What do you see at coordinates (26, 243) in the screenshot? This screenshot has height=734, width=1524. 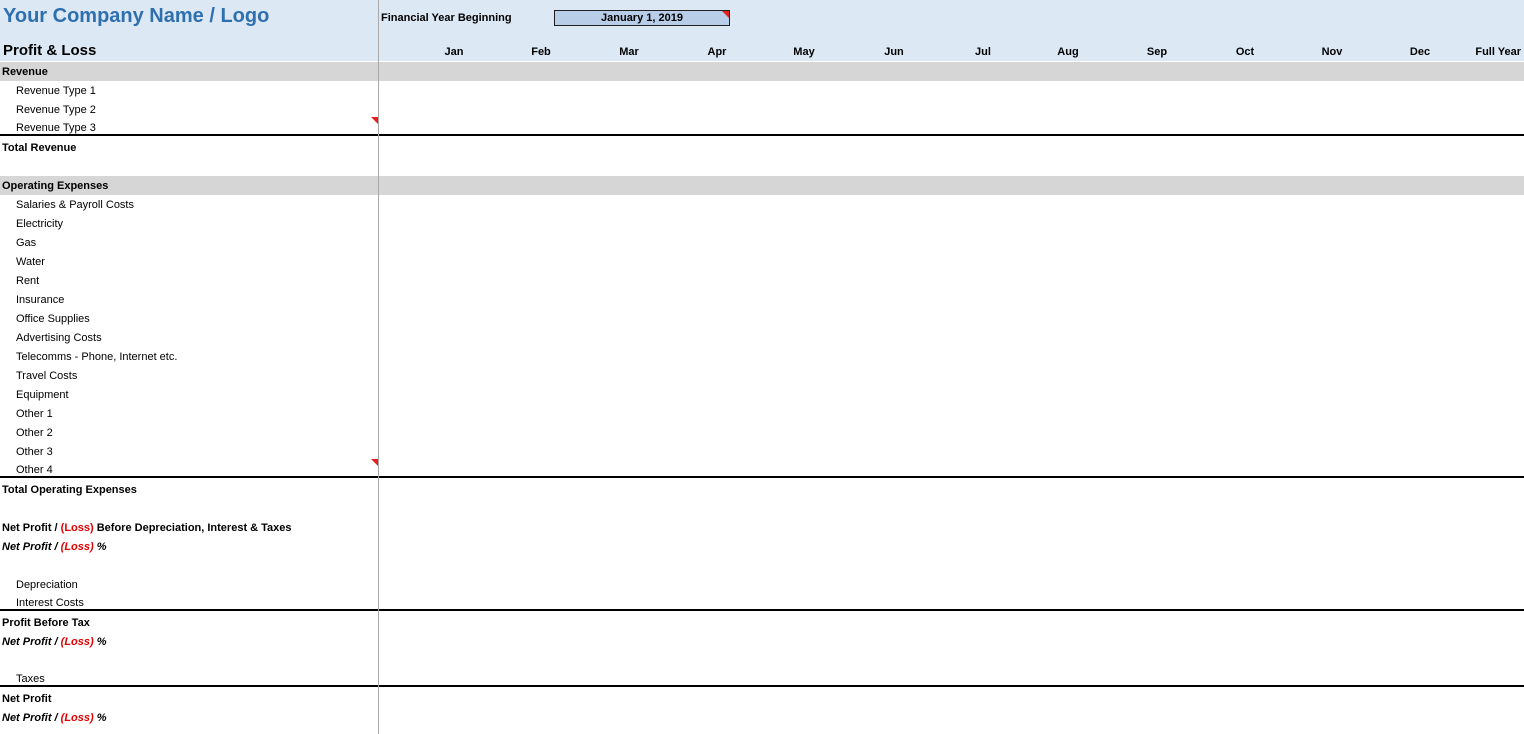 I see `row-label: Gas` at bounding box center [26, 243].